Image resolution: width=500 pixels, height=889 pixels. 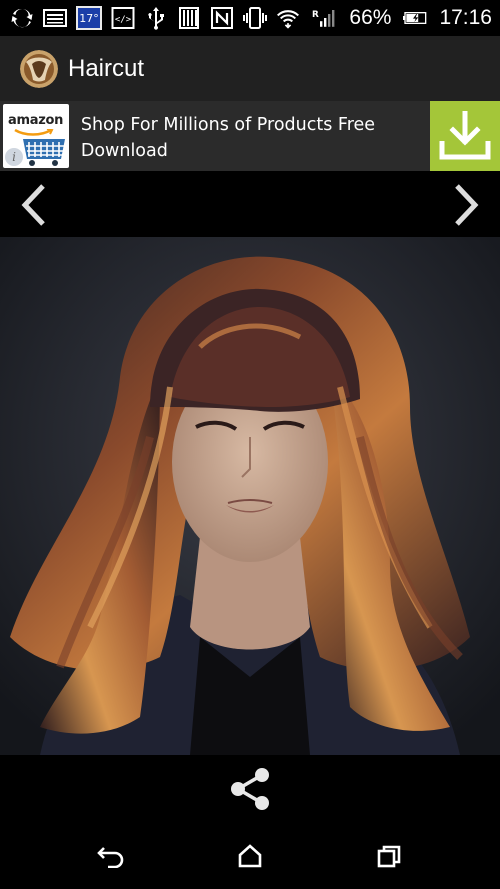 What do you see at coordinates (39, 68) in the screenshot?
I see `haircut-app-logo` at bounding box center [39, 68].